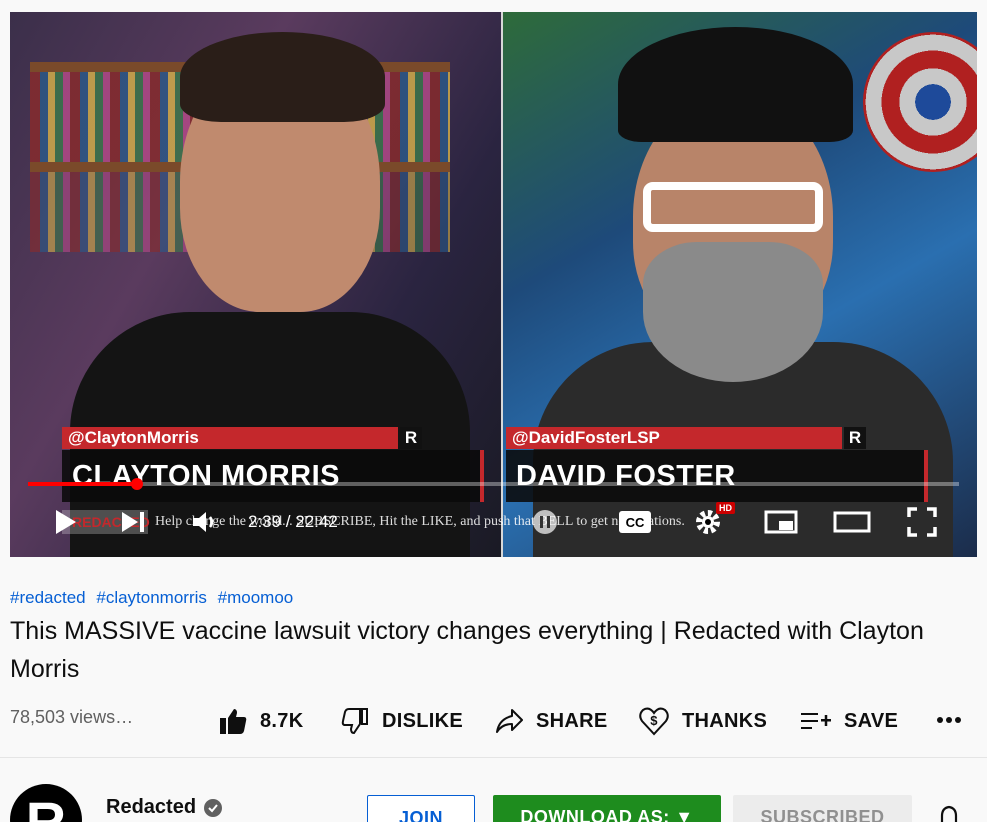 The image size is (987, 822). Describe the element at coordinates (421, 808) in the screenshot. I see `join-button: JOIN` at that location.